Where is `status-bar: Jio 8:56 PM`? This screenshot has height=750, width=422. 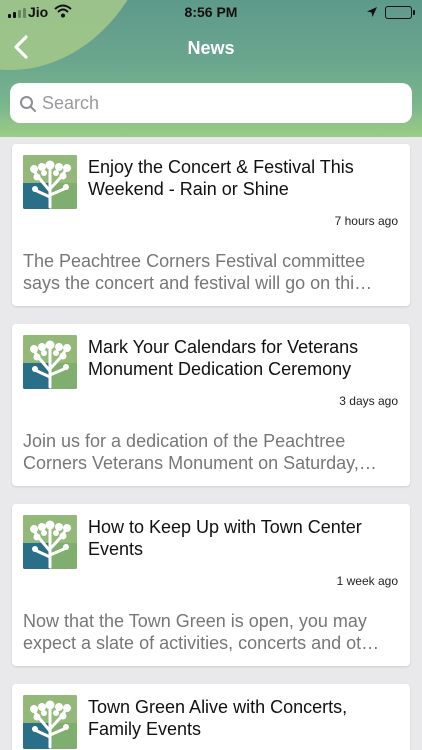
status-bar: Jio 8:56 PM is located at coordinates (211, 13).